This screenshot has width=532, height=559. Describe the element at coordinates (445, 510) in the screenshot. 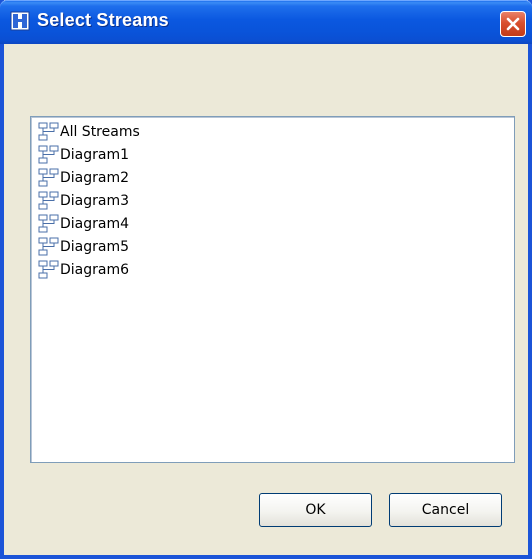

I see `cancel-button: Cancel` at that location.